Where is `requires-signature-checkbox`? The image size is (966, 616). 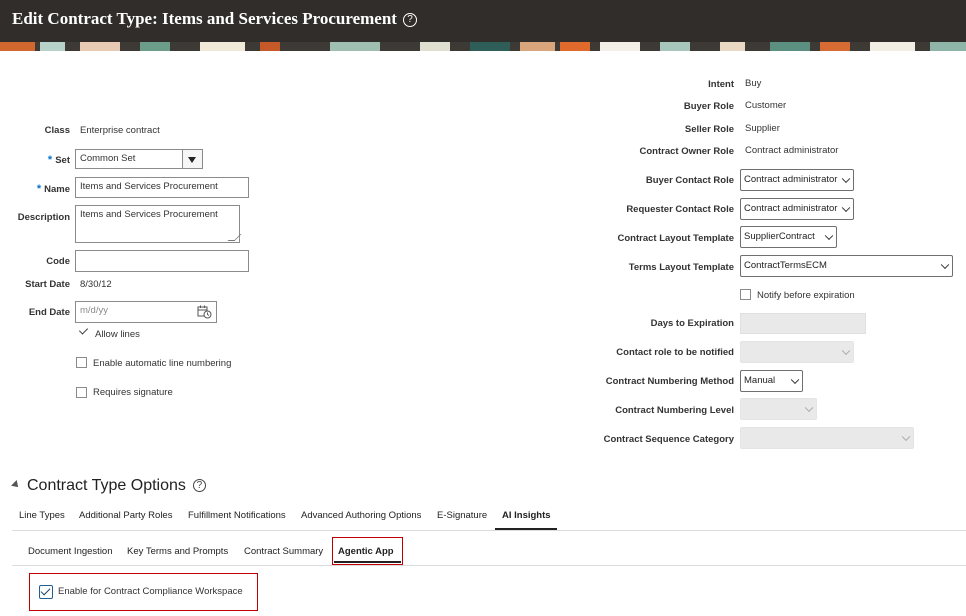
requires-signature-checkbox is located at coordinates (81, 392).